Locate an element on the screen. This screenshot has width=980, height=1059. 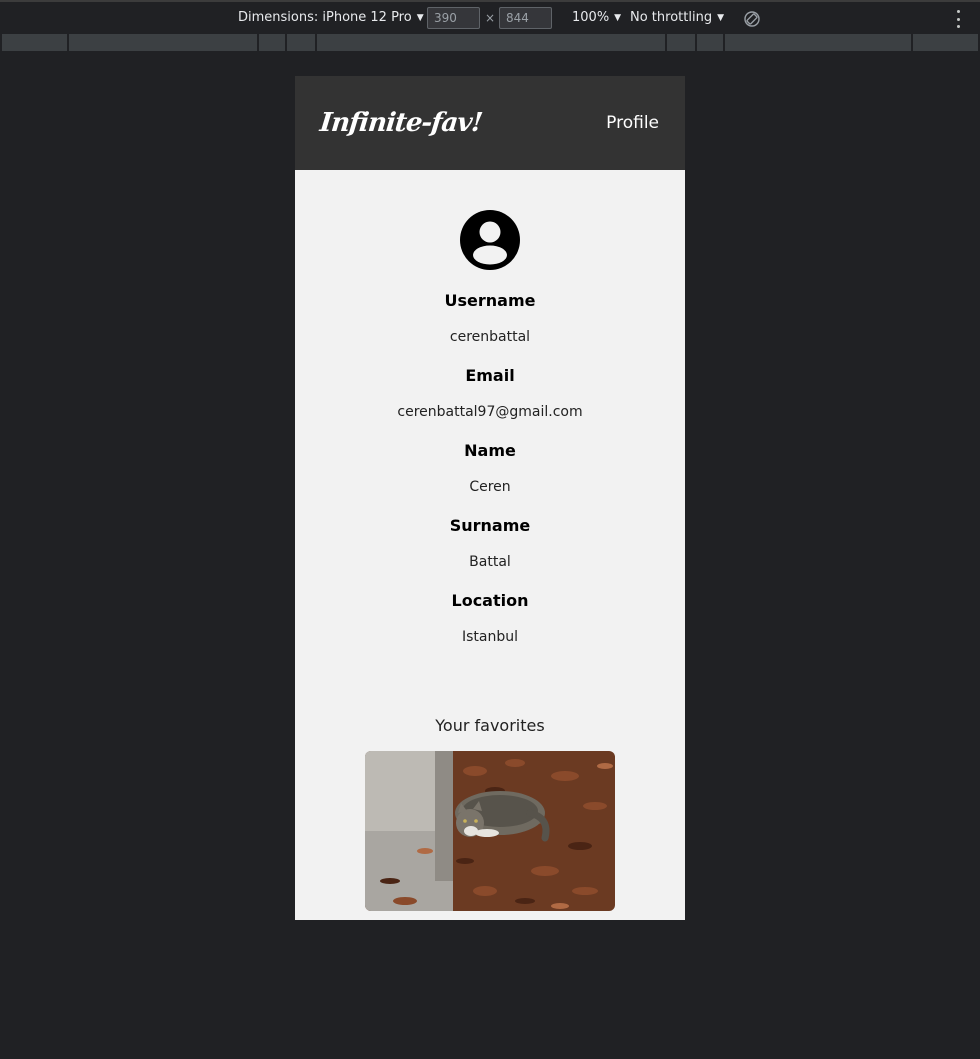
favorite-image-card is located at coordinates (490, 831).